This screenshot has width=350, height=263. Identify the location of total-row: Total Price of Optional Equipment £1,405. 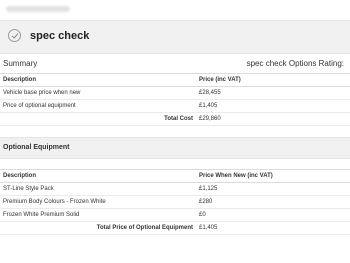
(175, 228).